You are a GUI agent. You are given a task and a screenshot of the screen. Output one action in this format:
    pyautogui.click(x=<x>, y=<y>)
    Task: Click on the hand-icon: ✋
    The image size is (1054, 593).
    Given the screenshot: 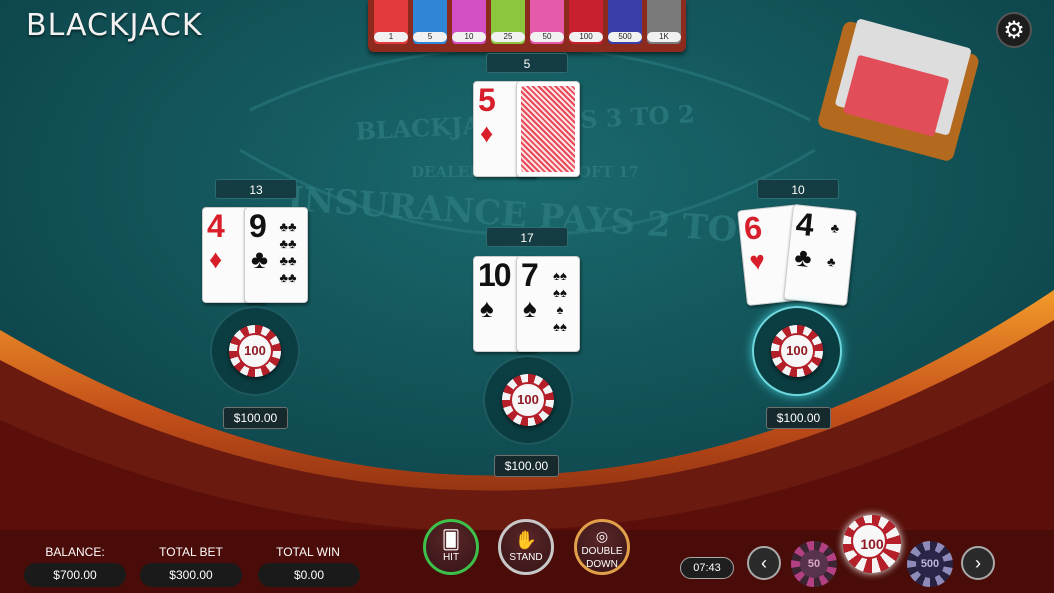 What is the action you would take?
    pyautogui.click(x=526, y=540)
    